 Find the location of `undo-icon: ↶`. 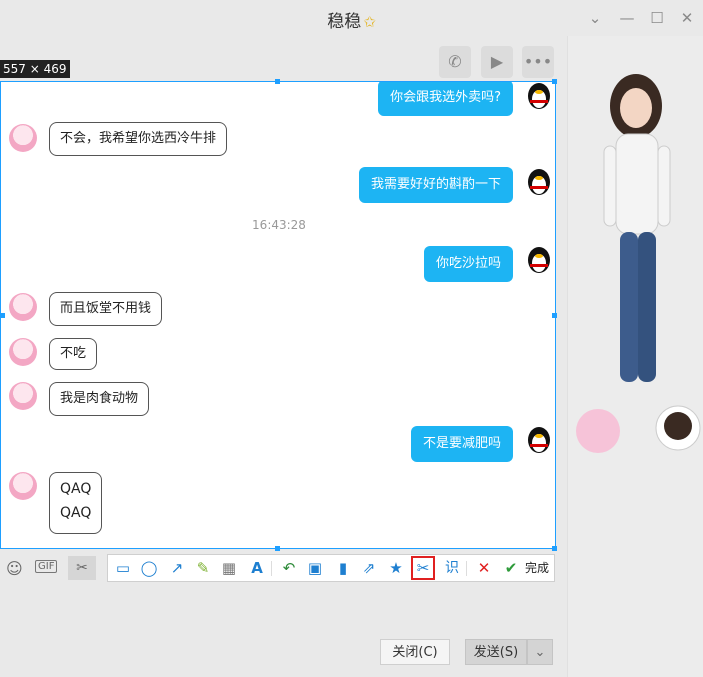

undo-icon: ↶ is located at coordinates (289, 568).